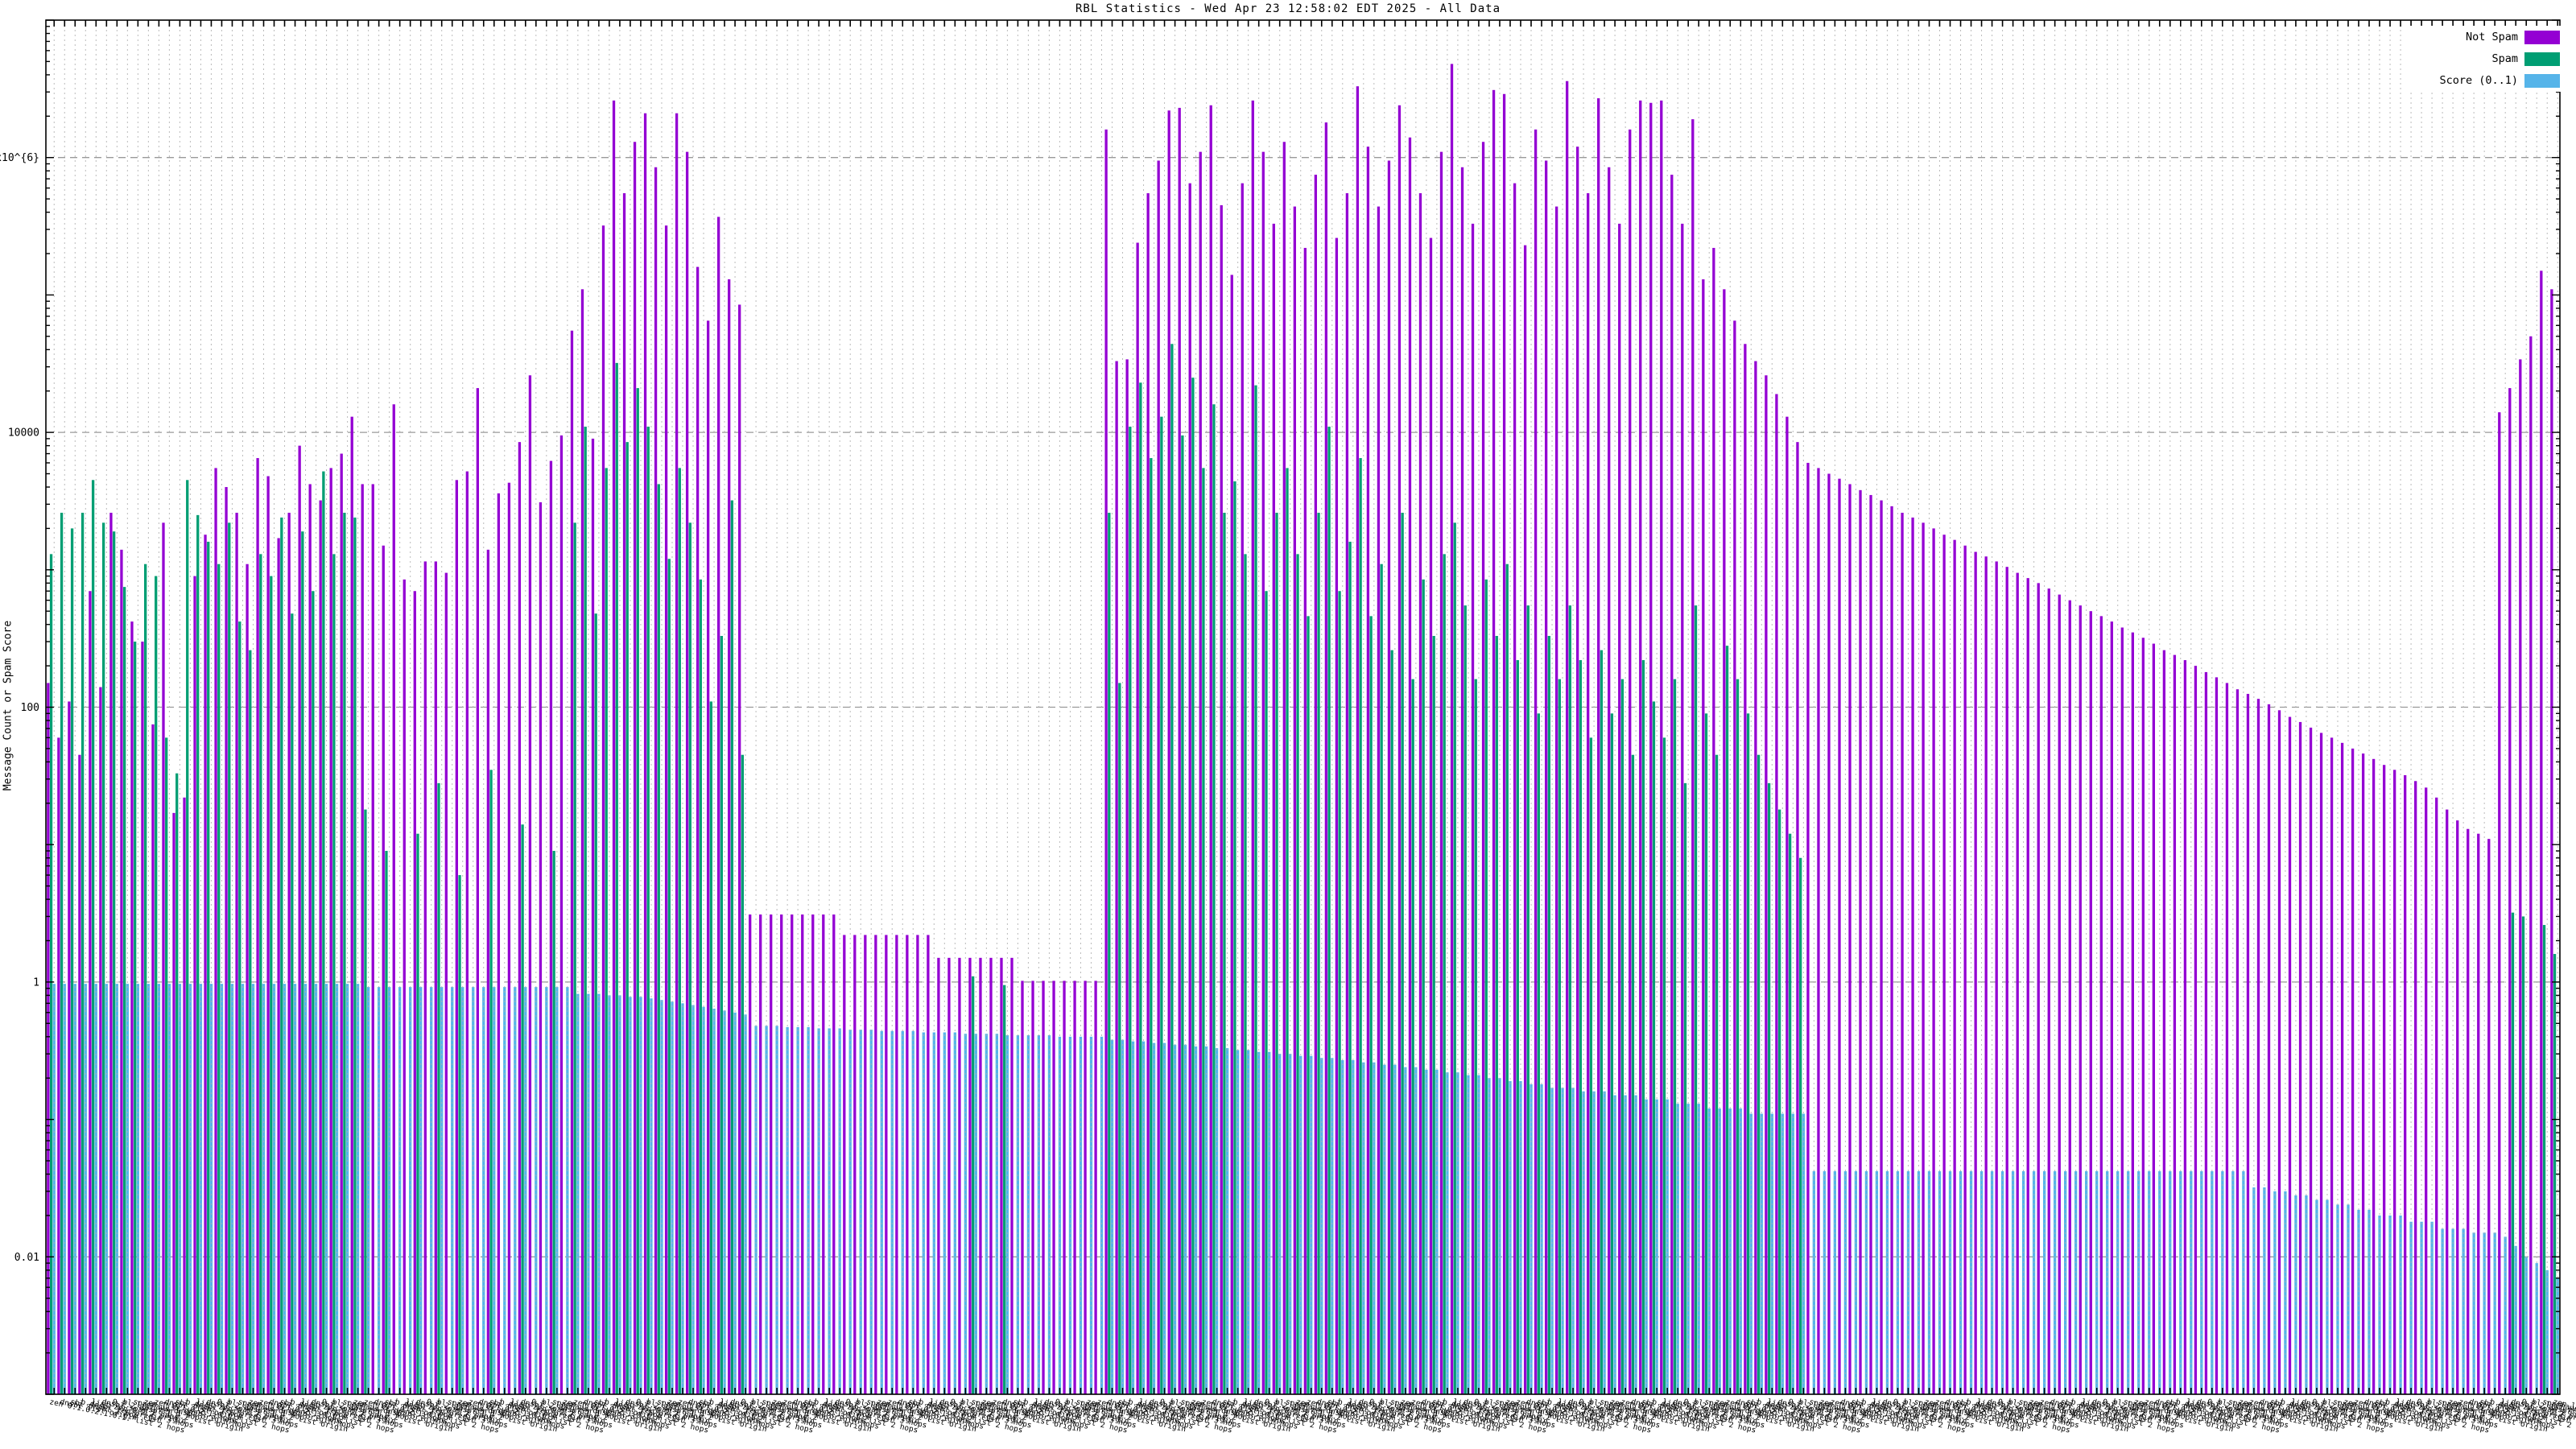 The image size is (2576, 1449). I want to click on legend: Not Spam Spam Score (0..1), so click(2484, 59).